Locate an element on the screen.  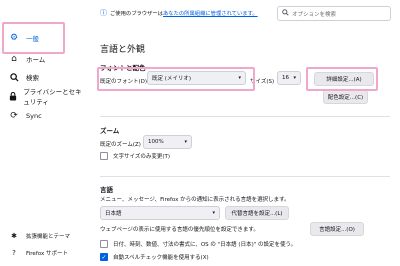
sidebar-item-privacy: プライバシーとセキュリティ is located at coordinates (48, 97).